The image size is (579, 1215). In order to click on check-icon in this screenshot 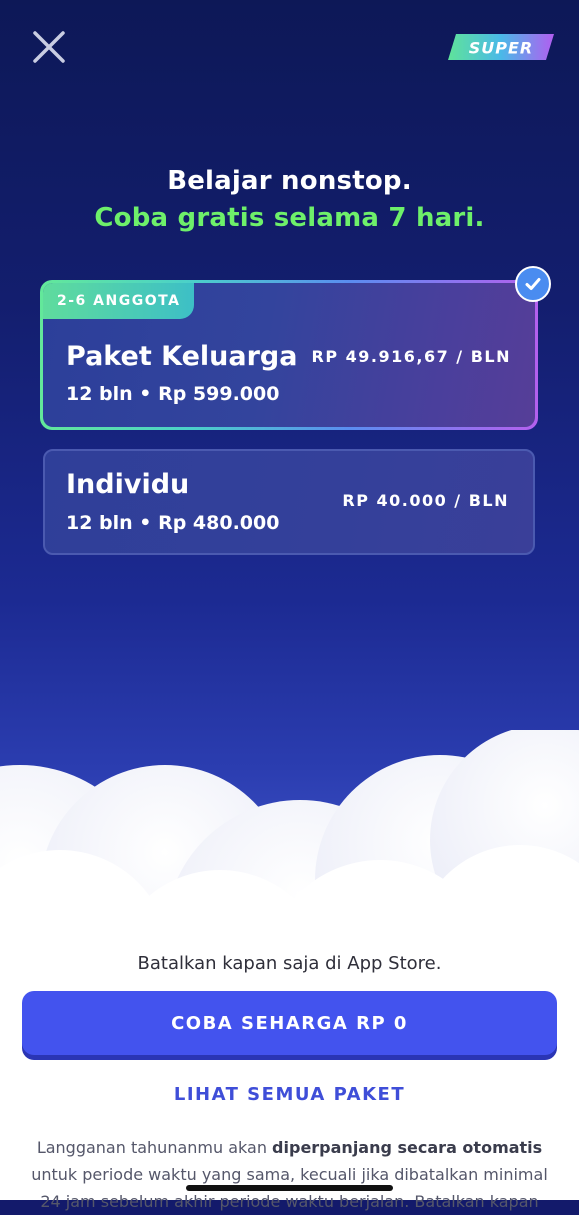, I will do `click(533, 284)`.